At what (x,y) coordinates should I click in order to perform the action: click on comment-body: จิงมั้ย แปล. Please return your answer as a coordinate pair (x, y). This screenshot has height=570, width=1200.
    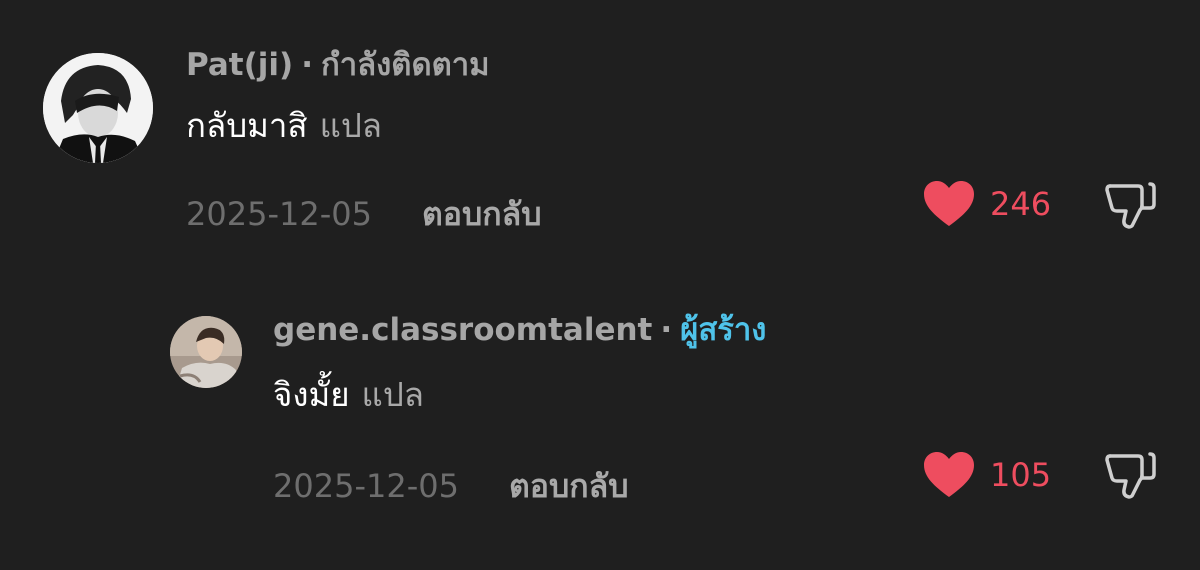
    Looking at the image, I should click on (348, 395).